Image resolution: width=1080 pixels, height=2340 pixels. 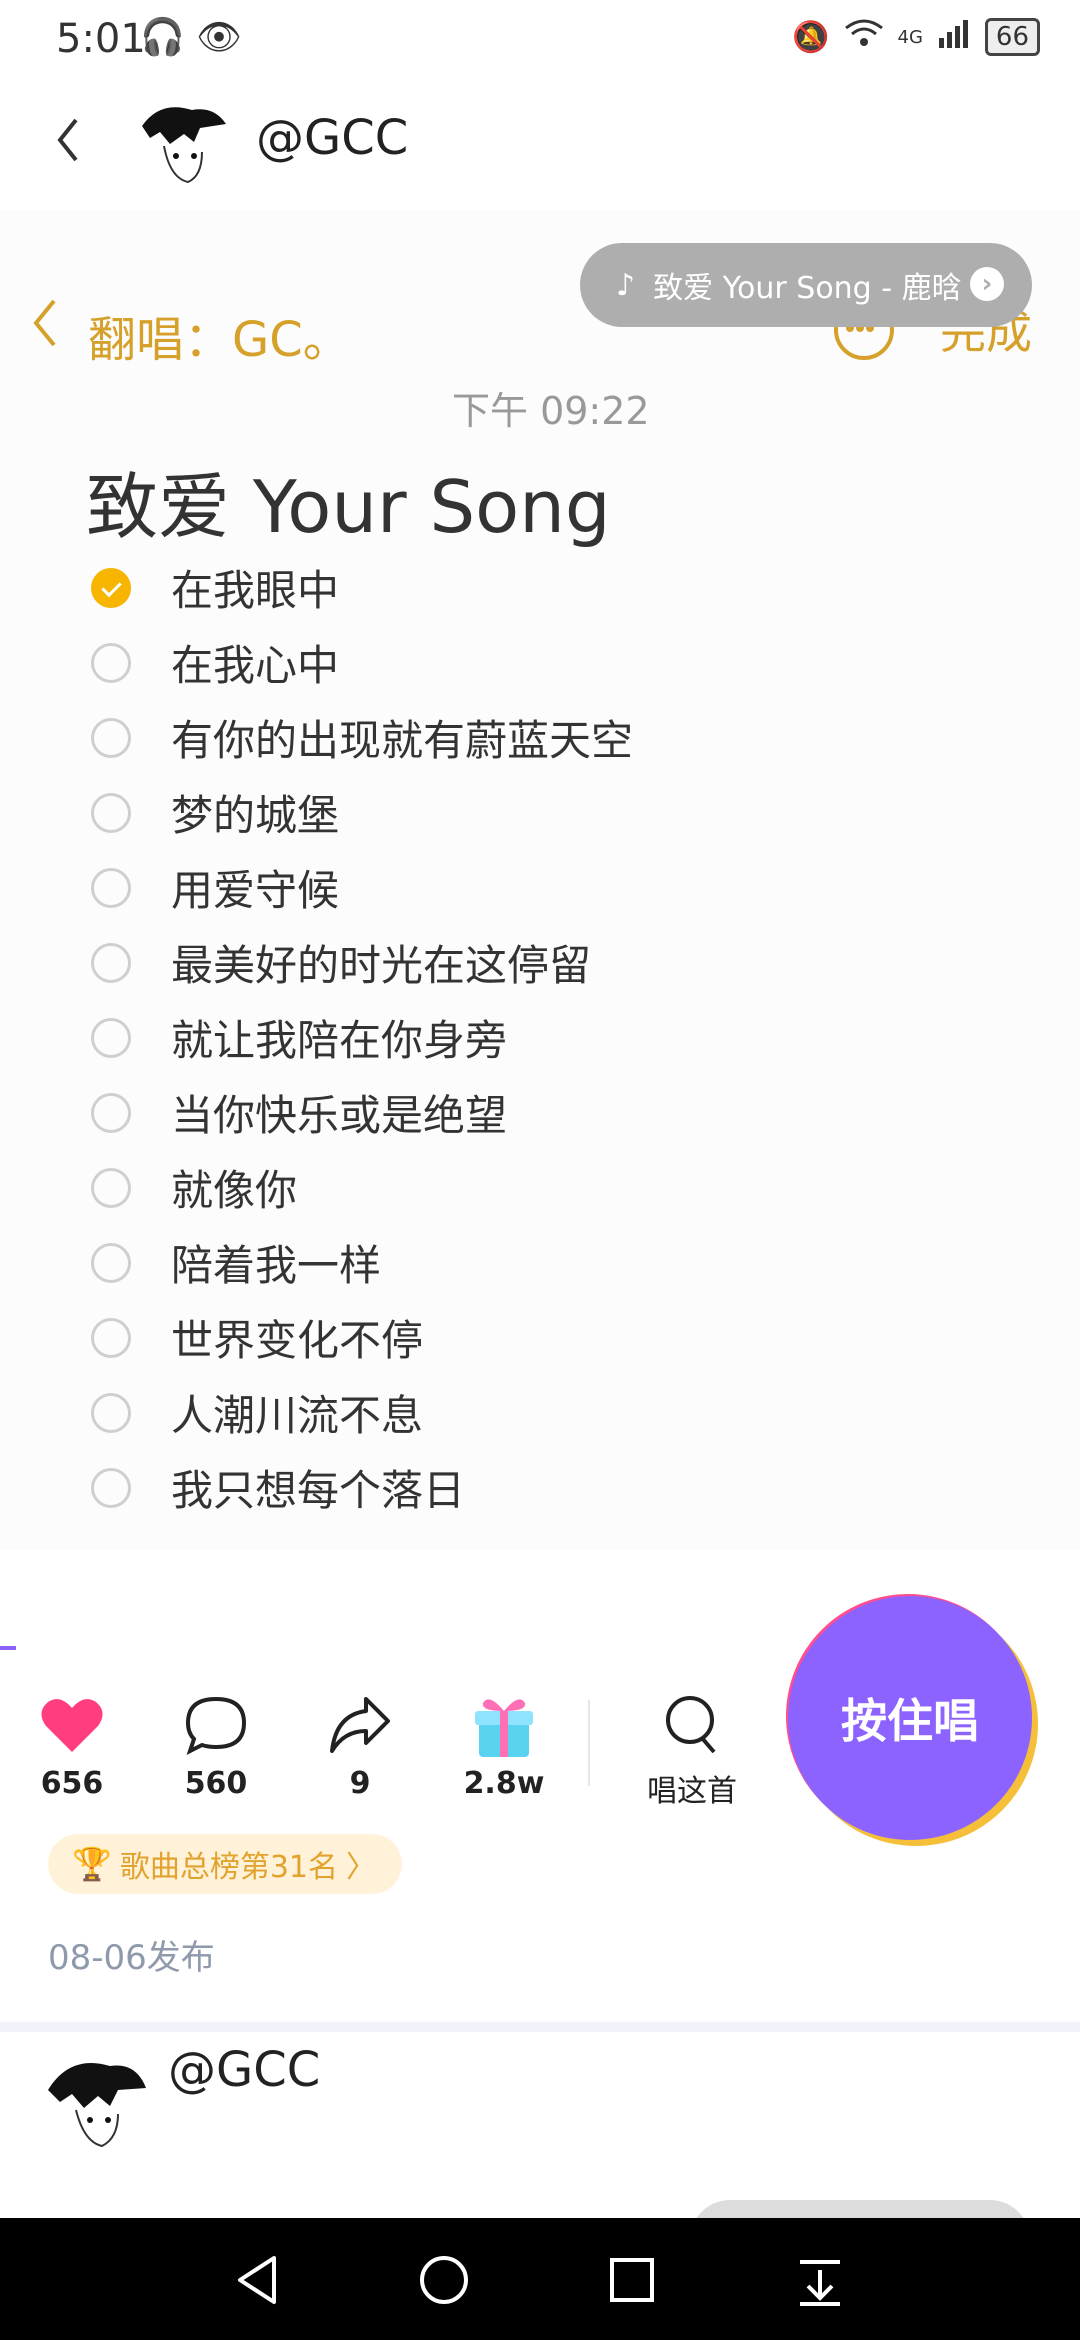 I want to click on comment-button: 560, so click(x=216, y=1745).